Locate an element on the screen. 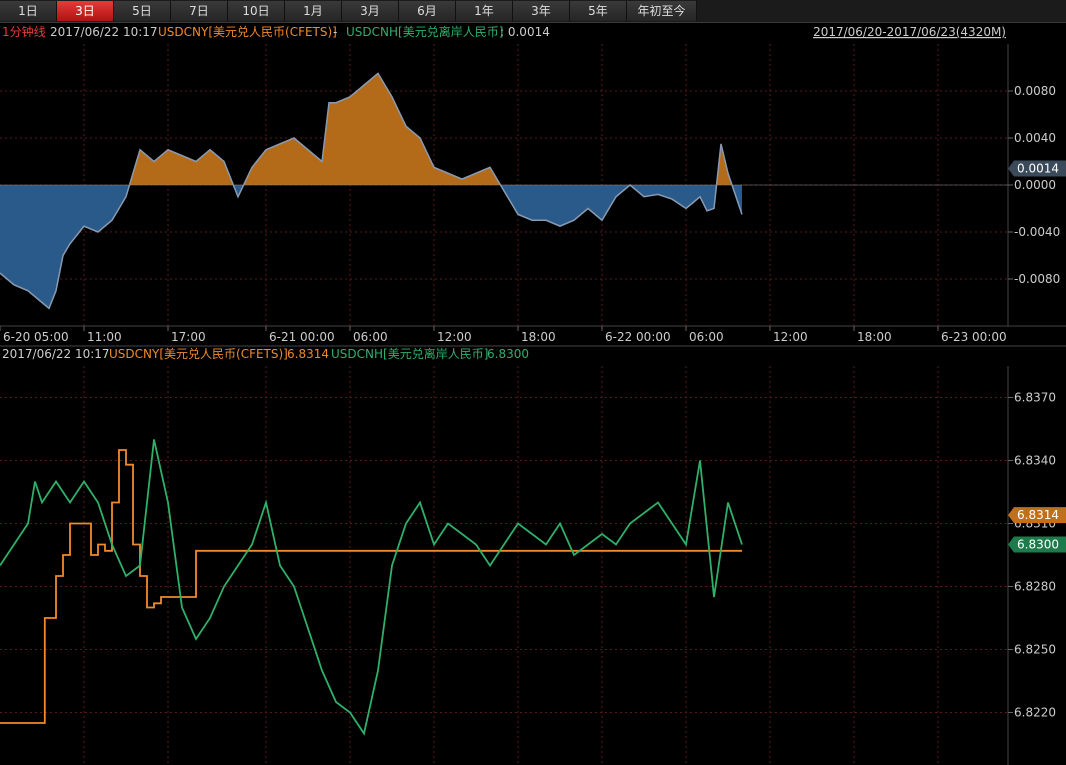  cnh-value-badge-text: 6.8300 is located at coordinates (1038, 545).